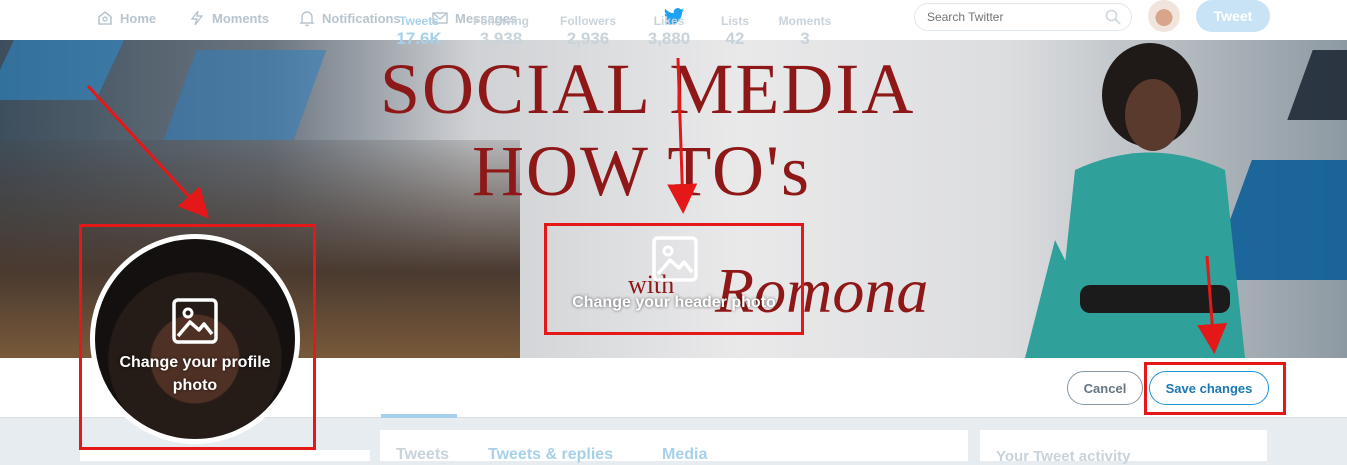 The height and width of the screenshot is (465, 1347). Describe the element at coordinates (307, 19) in the screenshot. I see `bell-icon` at that location.